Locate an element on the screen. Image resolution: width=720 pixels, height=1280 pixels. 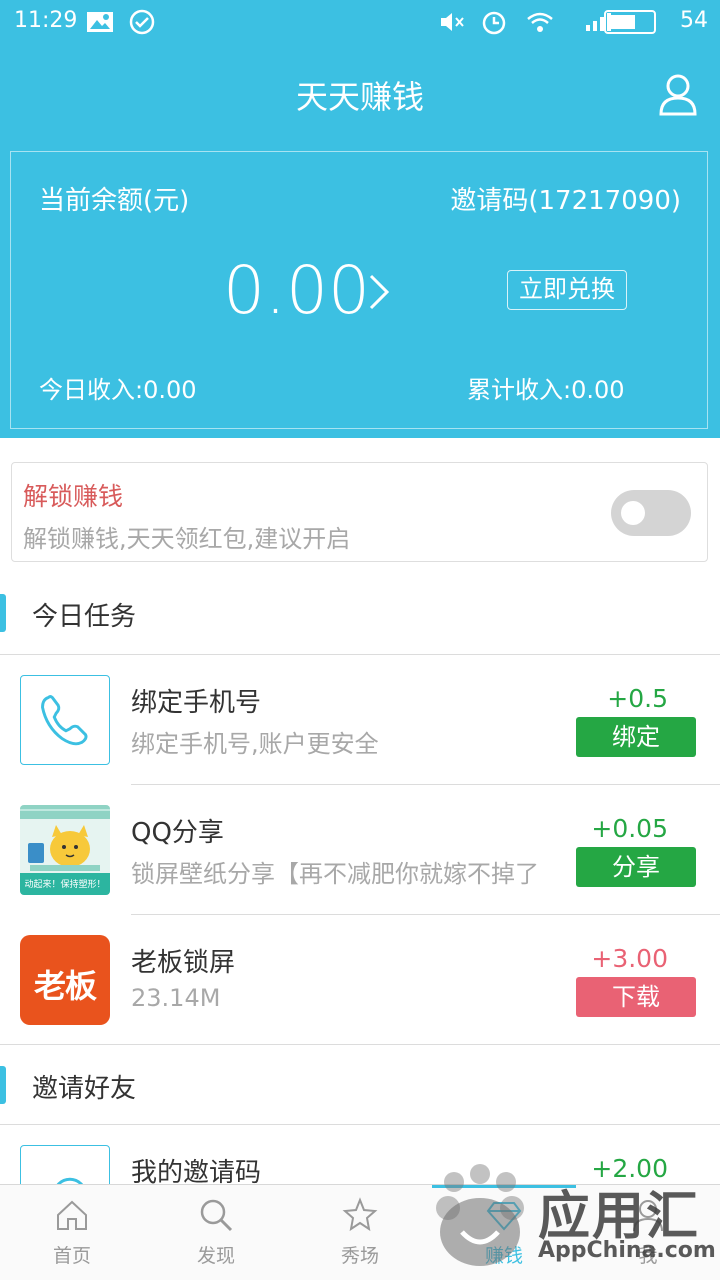
task-reward: +0.05 is located at coordinates (629, 828).